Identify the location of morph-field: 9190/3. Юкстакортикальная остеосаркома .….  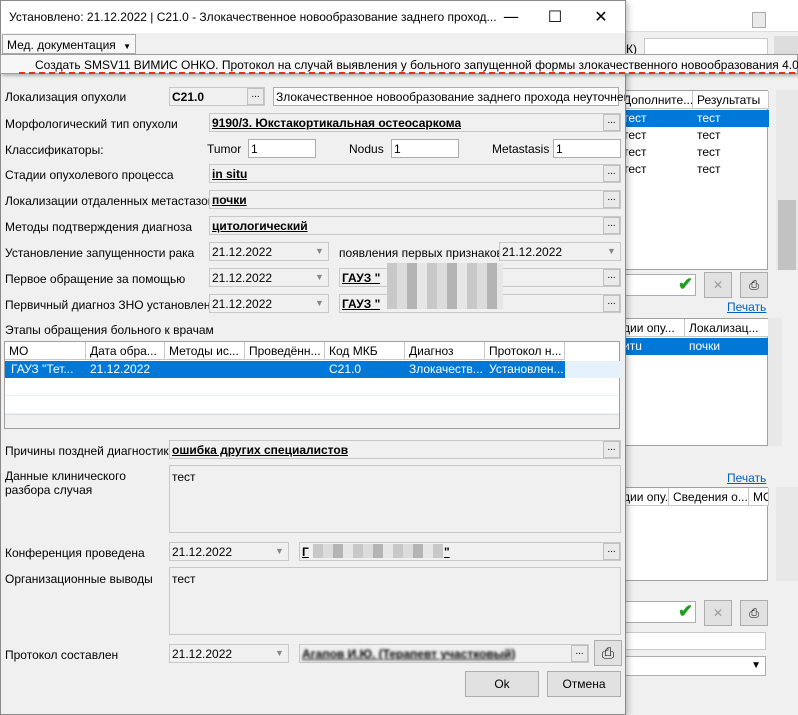
(415, 122).